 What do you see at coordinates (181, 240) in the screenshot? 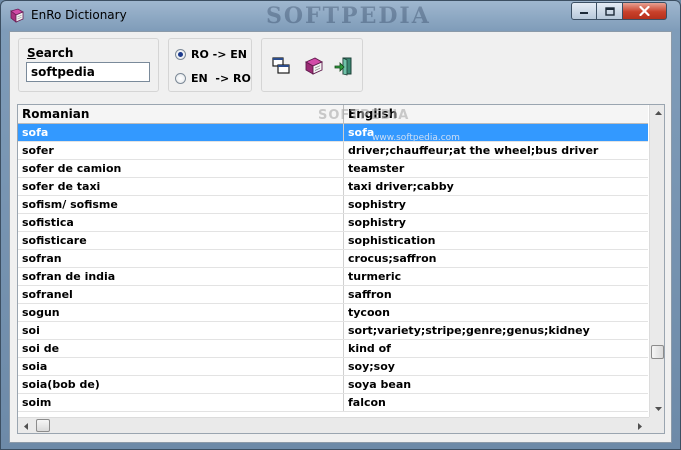
I see `cell-romanian: sofisticare` at bounding box center [181, 240].